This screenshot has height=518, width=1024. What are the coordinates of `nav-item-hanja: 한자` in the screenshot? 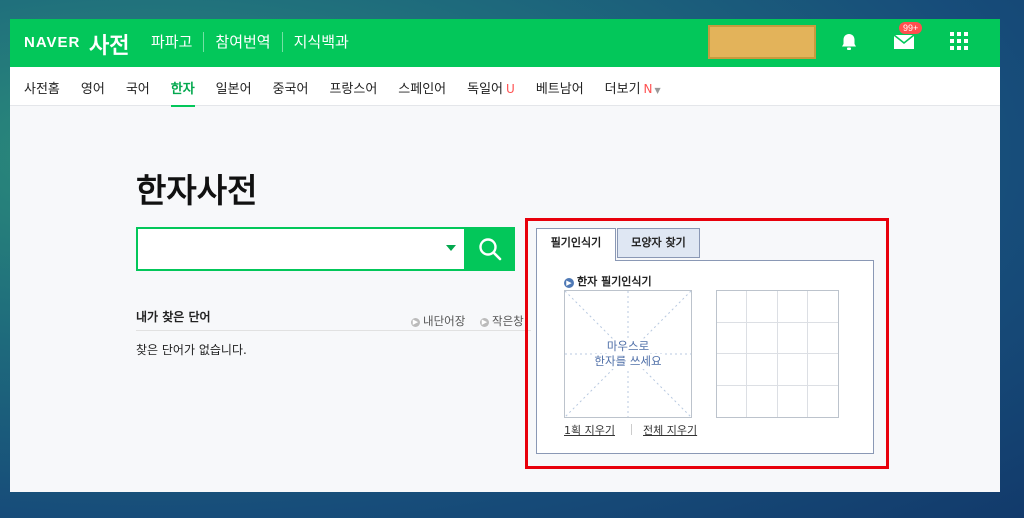 It's located at (182, 92).